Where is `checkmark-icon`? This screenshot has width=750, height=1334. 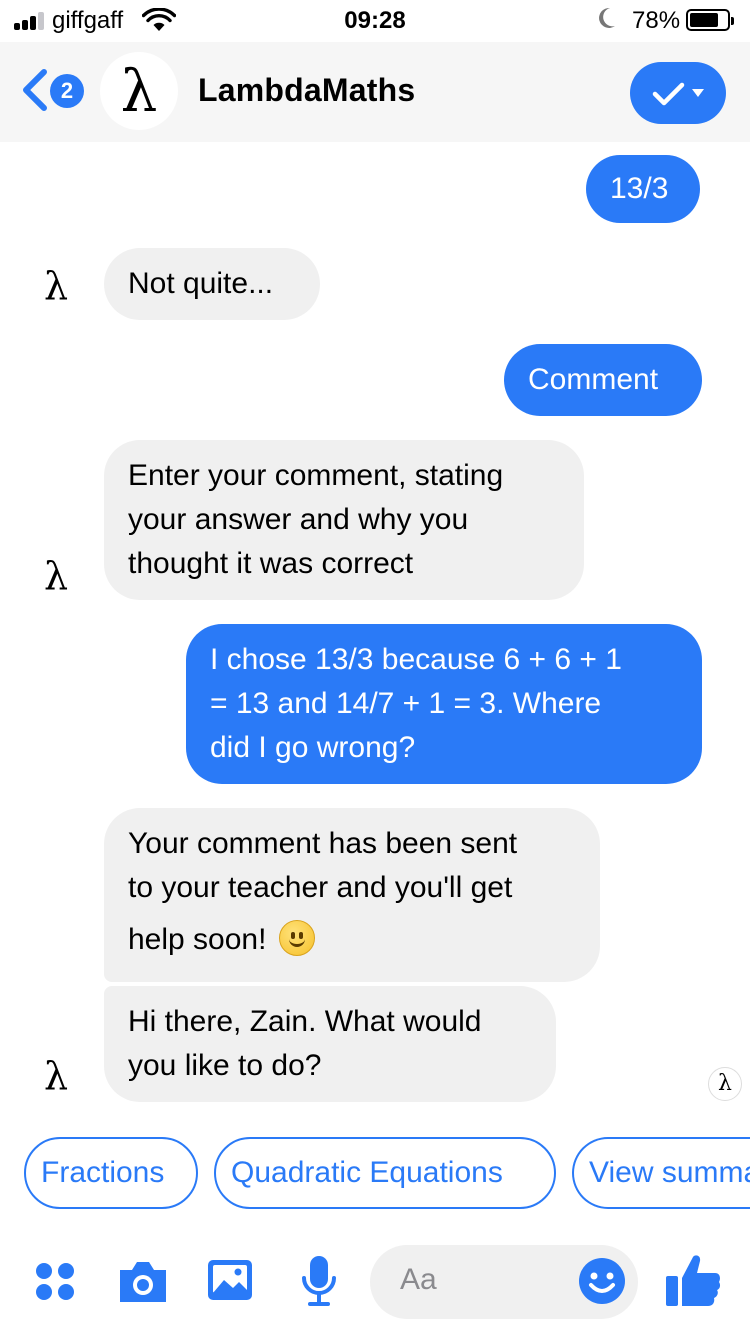 checkmark-icon is located at coordinates (668, 94).